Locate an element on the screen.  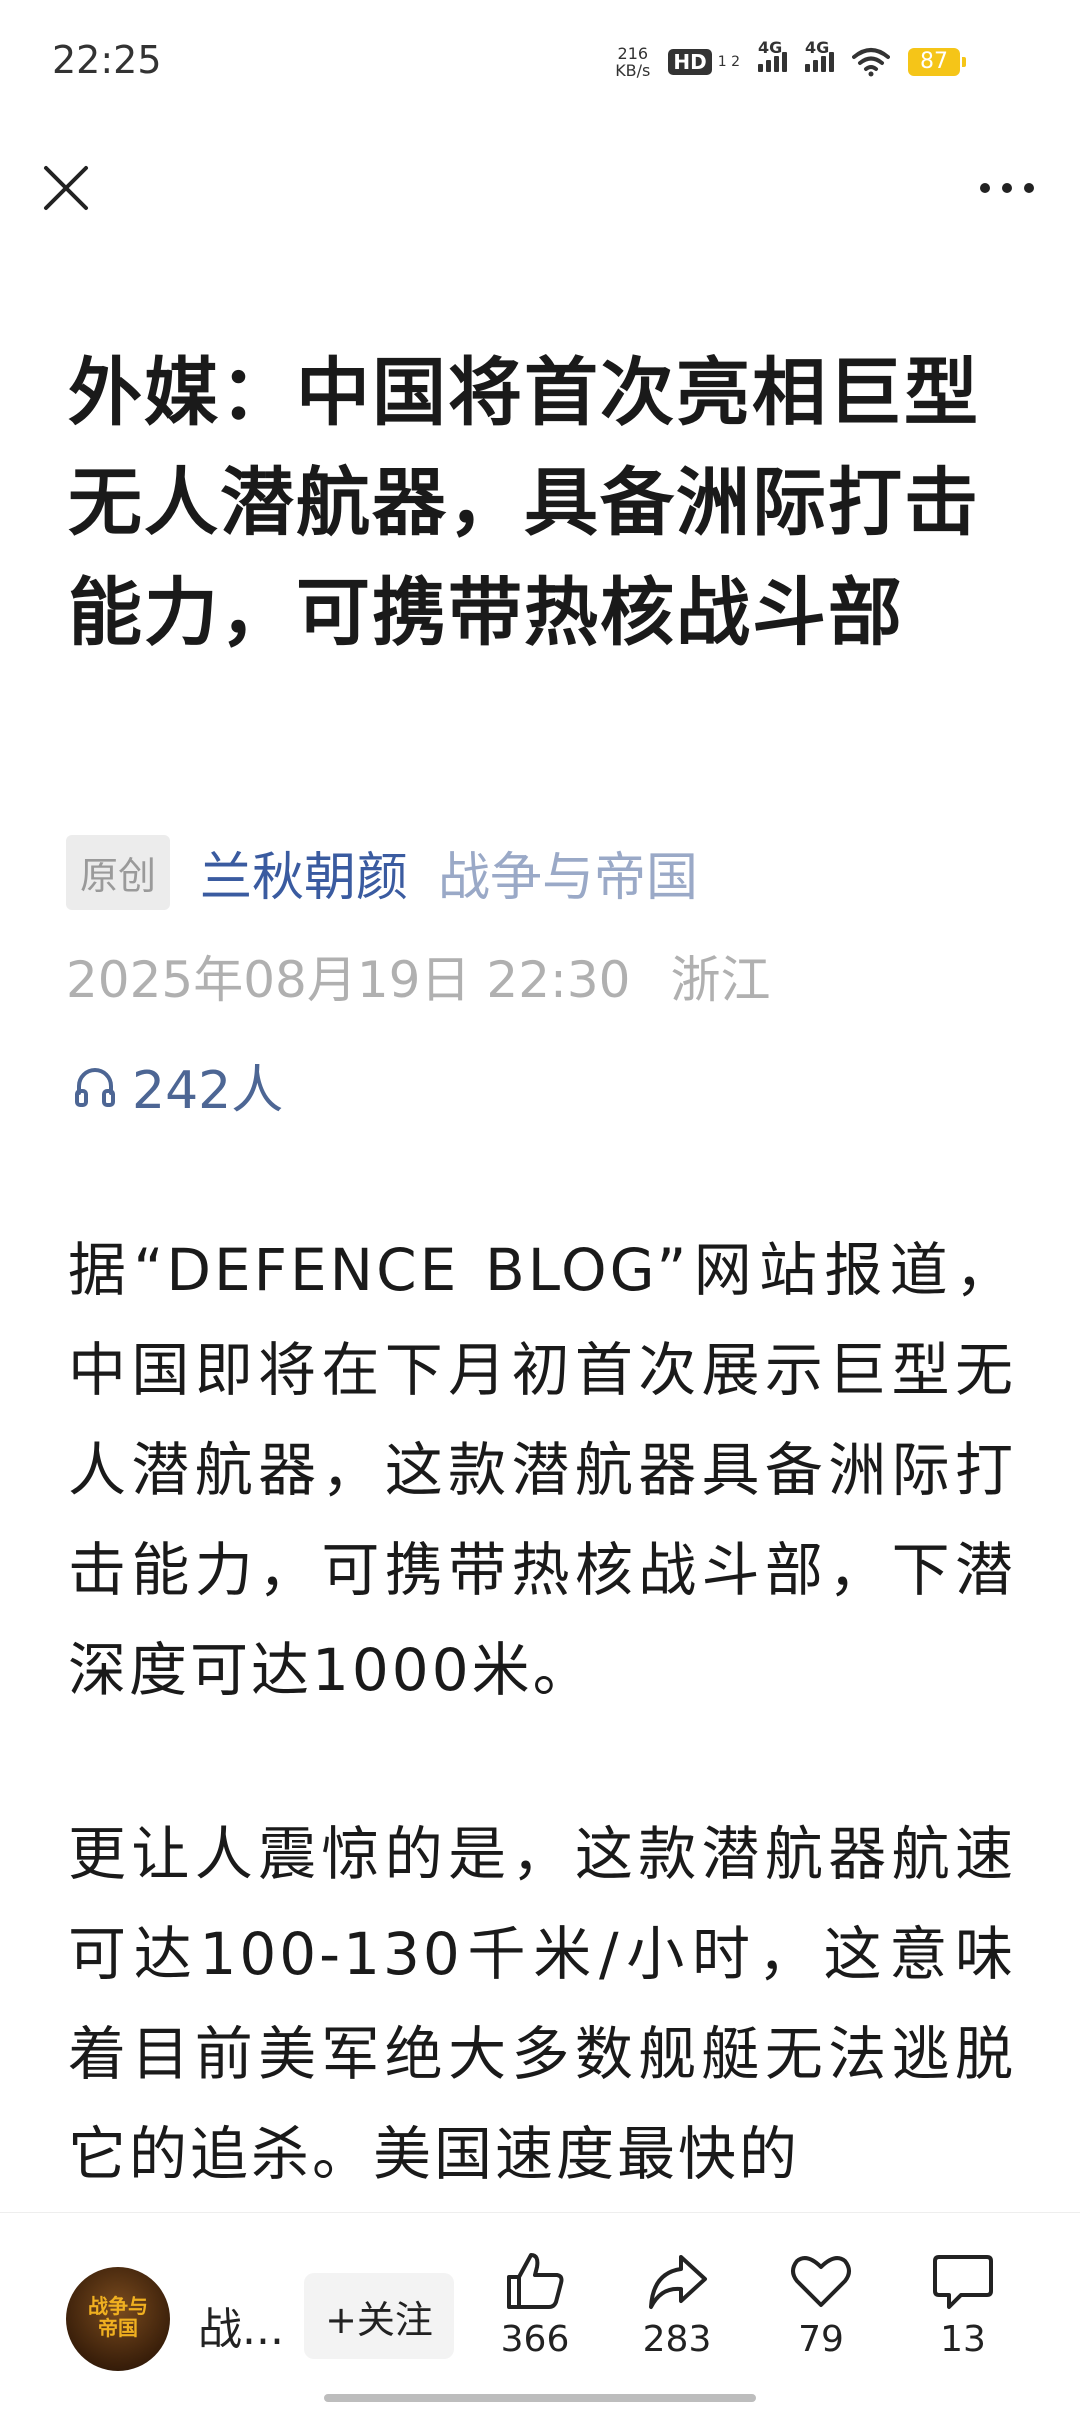
favorite-count: 79 is located at coordinates (821, 2339).